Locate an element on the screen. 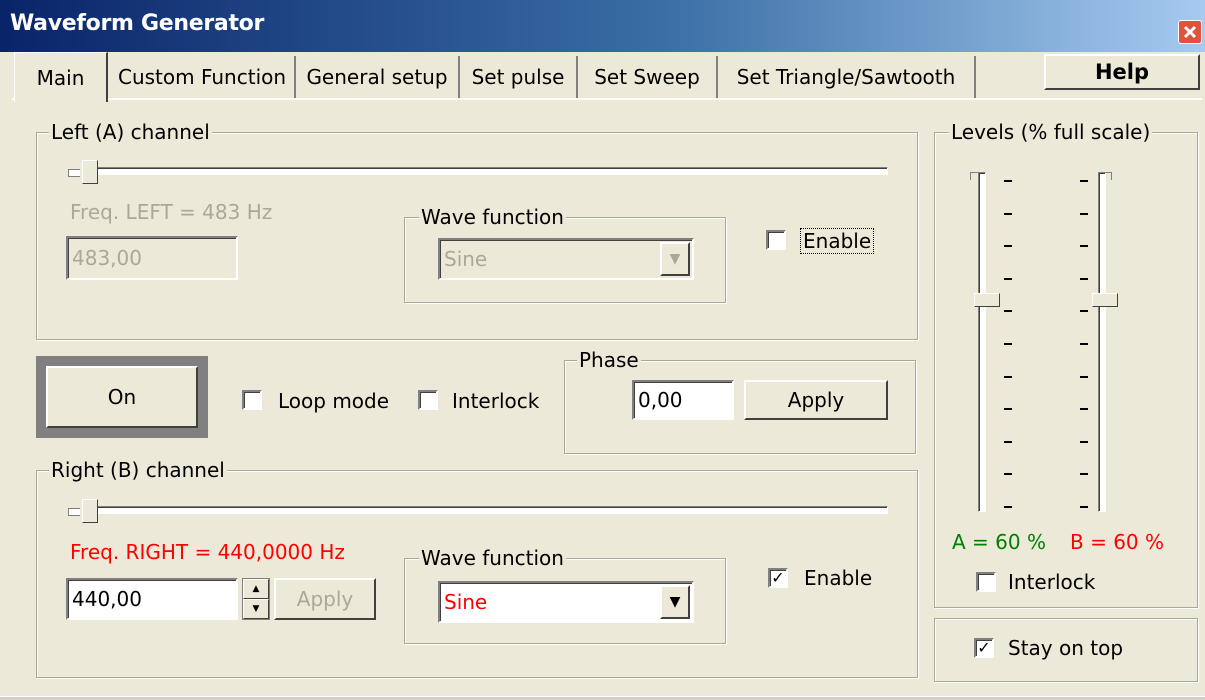 Image resolution: width=1205 pixels, height=700 pixels. right-slider-tick is located at coordinates (74, 512).